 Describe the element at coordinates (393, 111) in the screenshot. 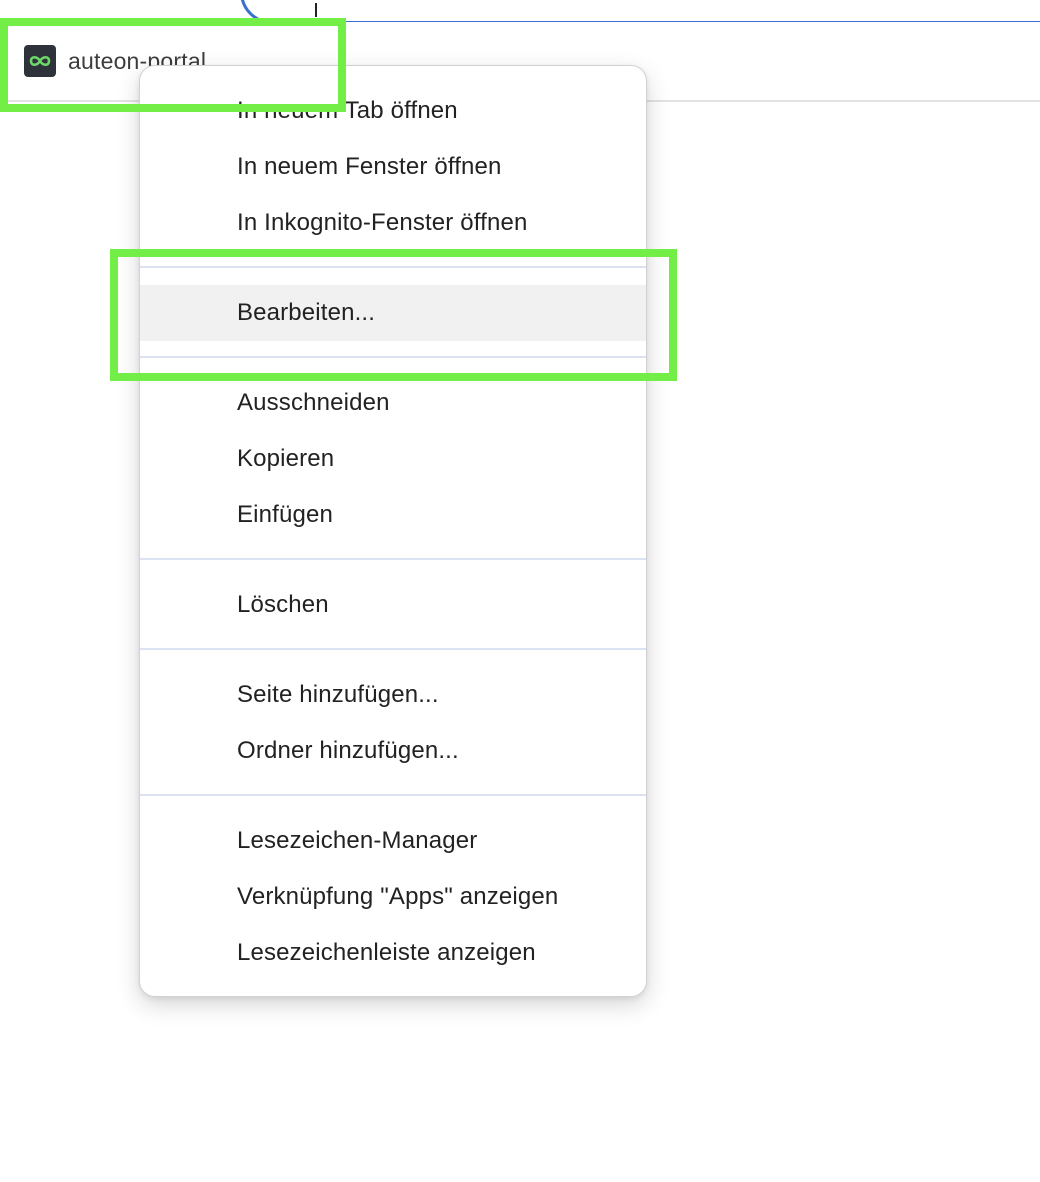

I see `menu-item-open-new-tab: In neuem Tab öffnen` at that location.